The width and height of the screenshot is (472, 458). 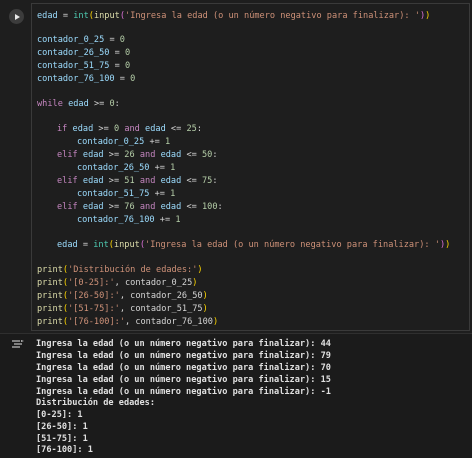 I want to click on code-line-increment: contador_0_25 += 1, so click(x=124, y=142).